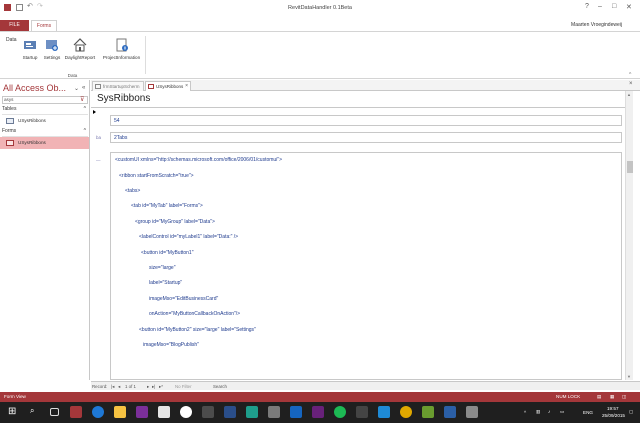  I want to click on settings-button: Settings, so click(52, 49).